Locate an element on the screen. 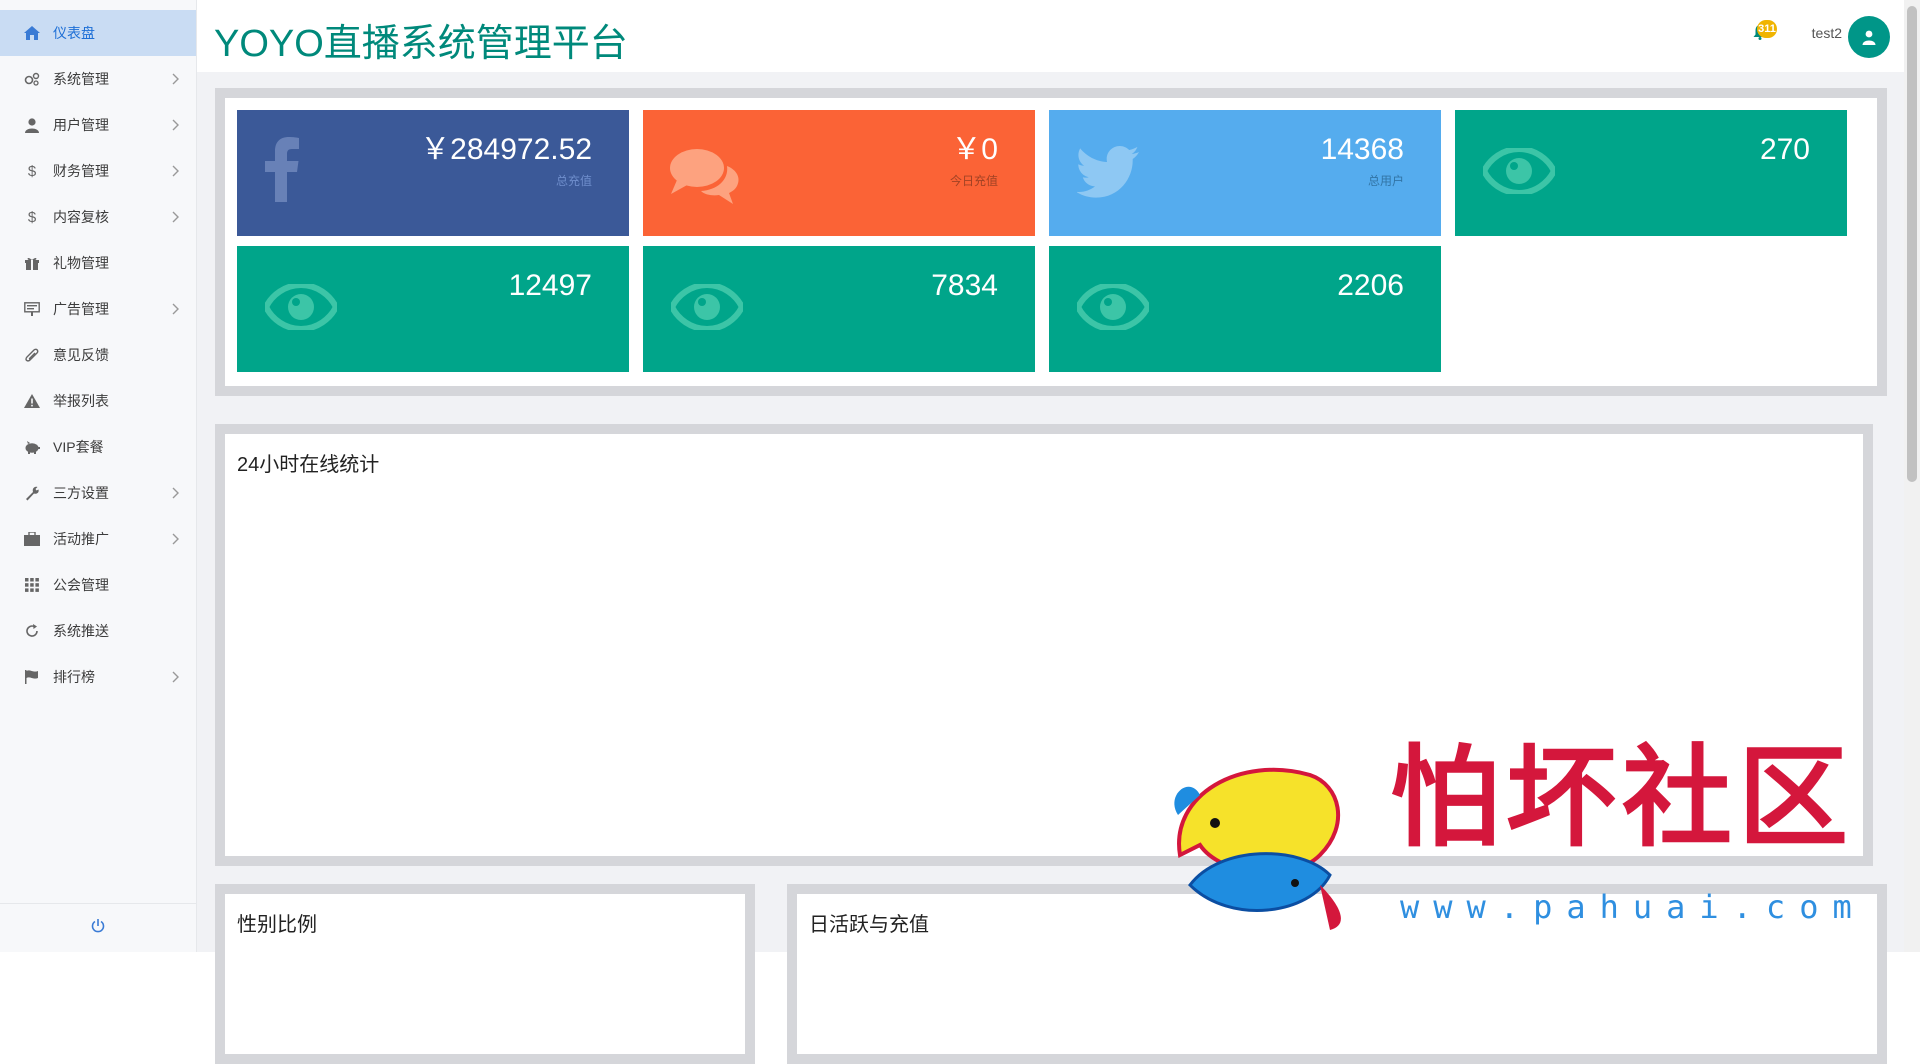 This screenshot has height=1064, width=1920. avatar is located at coordinates (1869, 37).